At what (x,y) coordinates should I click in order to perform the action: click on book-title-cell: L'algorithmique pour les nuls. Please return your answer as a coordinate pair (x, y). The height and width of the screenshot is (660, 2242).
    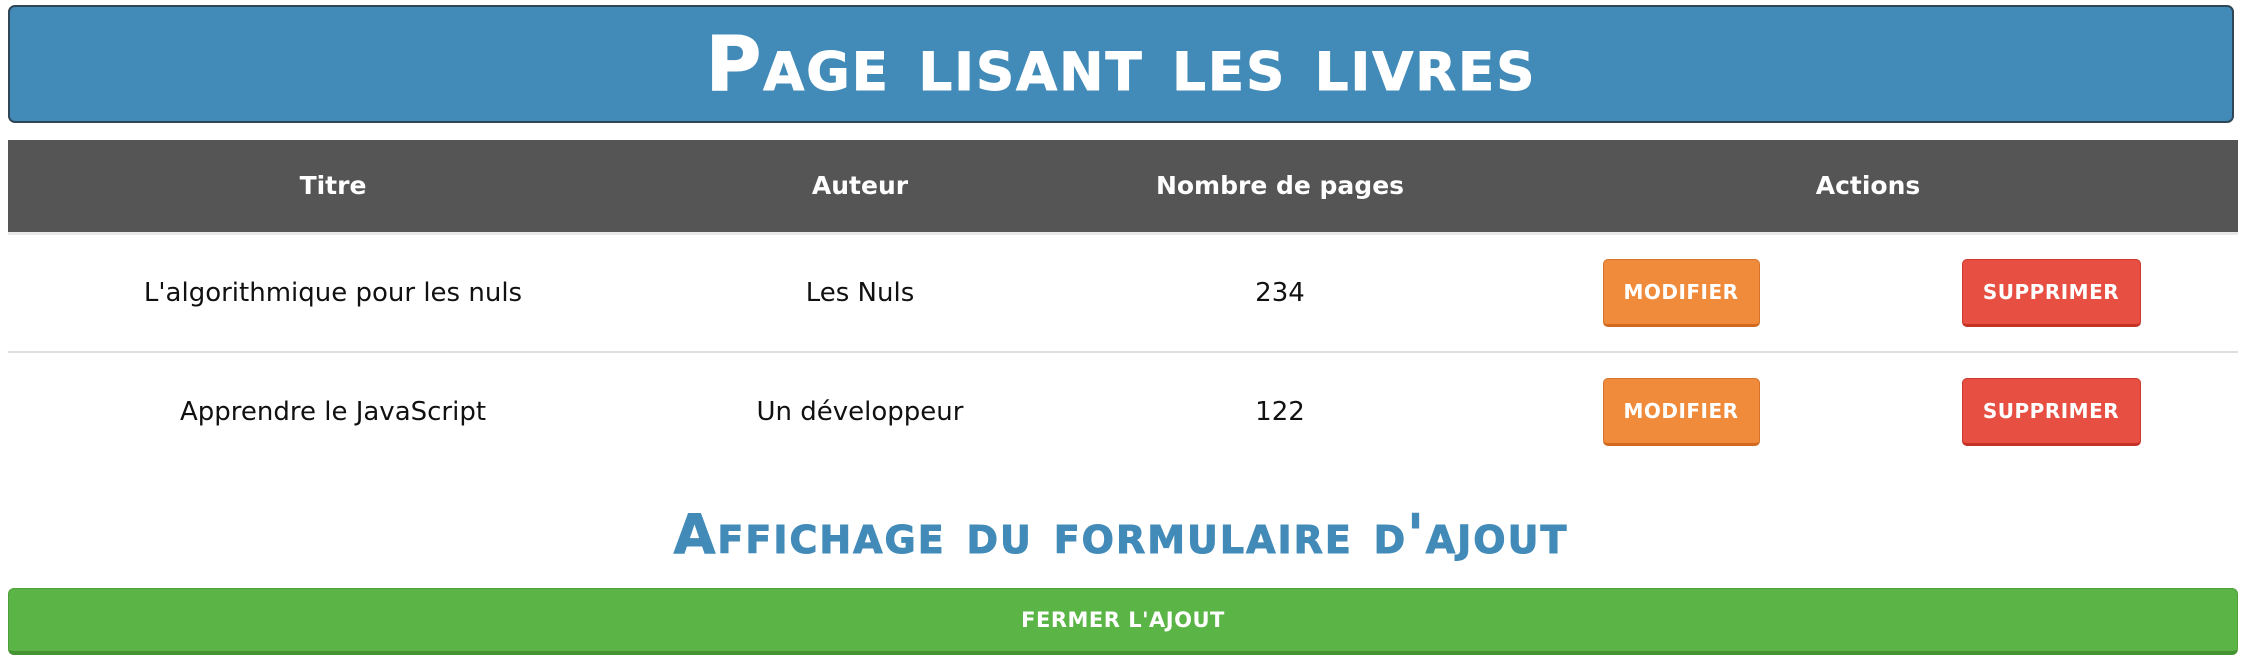
    Looking at the image, I should click on (333, 293).